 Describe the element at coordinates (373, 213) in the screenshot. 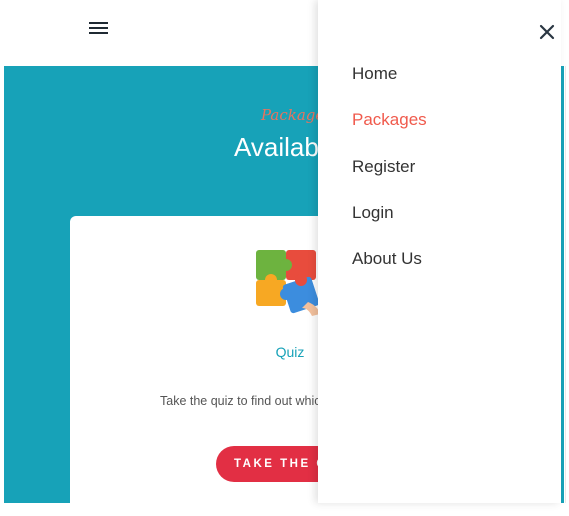

I see `nav-item-login: Login` at that location.